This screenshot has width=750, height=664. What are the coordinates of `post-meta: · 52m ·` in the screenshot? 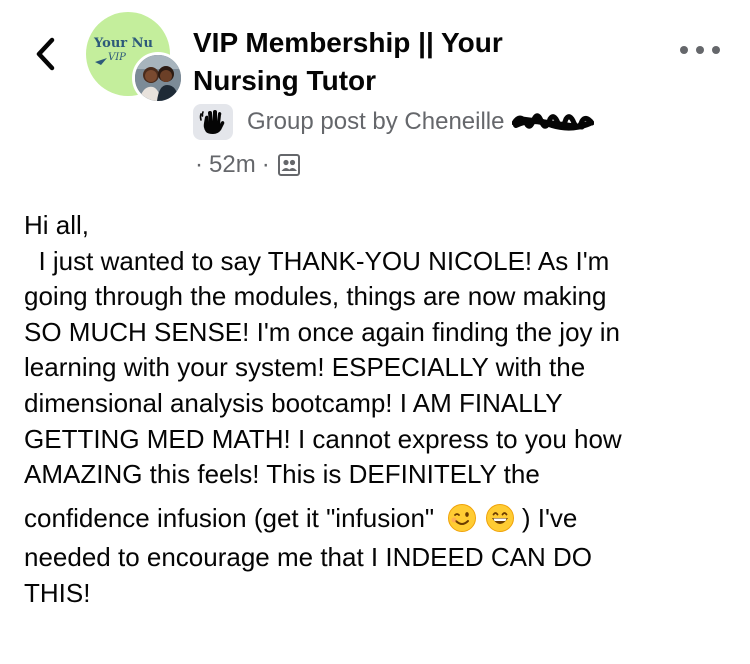 It's located at (247, 165).